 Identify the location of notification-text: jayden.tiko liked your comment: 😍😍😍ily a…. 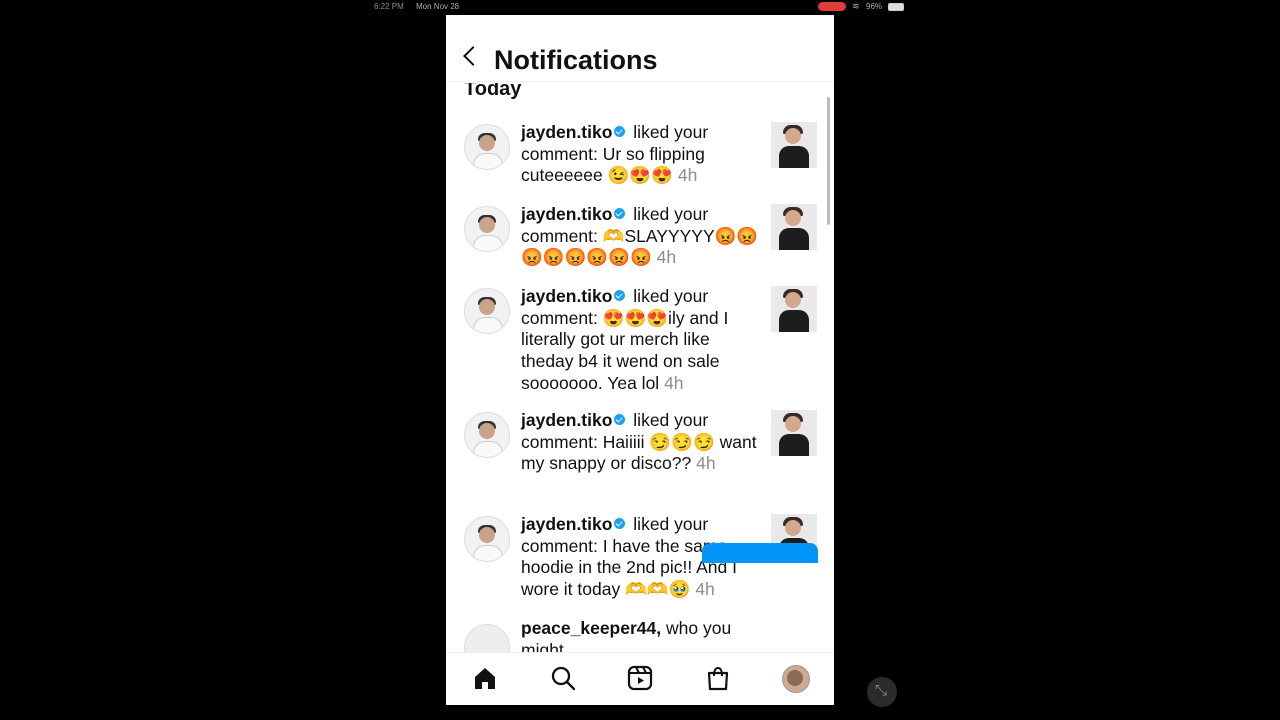
(641, 340).